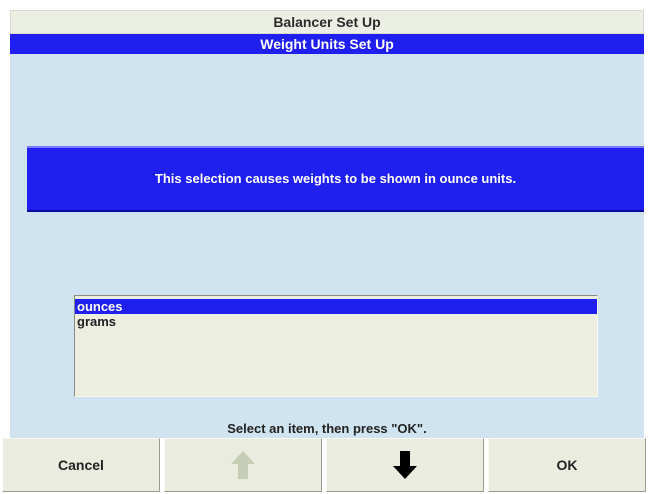 The image size is (649, 494). What do you see at coordinates (336, 306) in the screenshot?
I see `list-item-ounces: ounces` at bounding box center [336, 306].